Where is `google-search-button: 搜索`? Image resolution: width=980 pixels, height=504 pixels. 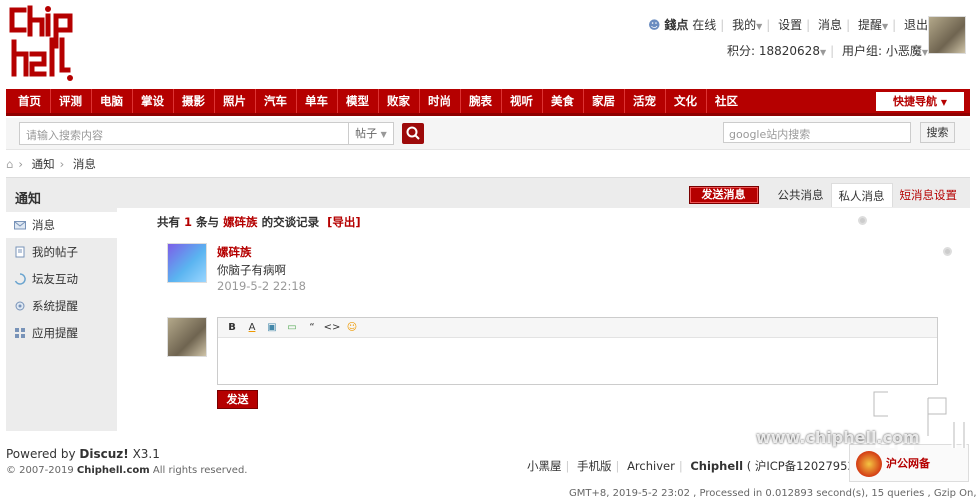
google-search-button: 搜索 is located at coordinates (937, 132).